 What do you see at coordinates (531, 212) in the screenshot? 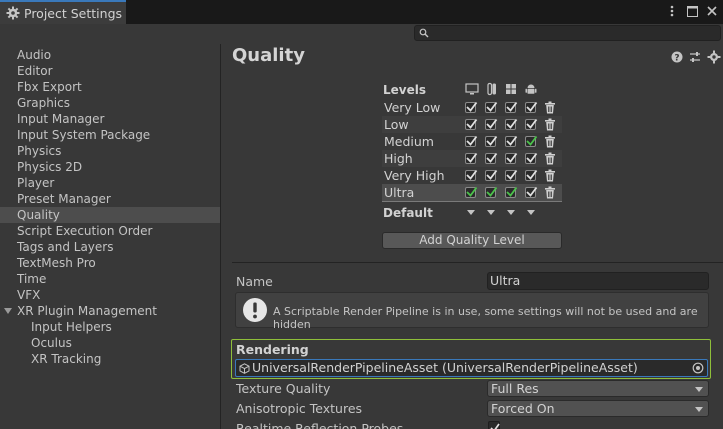
I see `default-android-dropdown` at bounding box center [531, 212].